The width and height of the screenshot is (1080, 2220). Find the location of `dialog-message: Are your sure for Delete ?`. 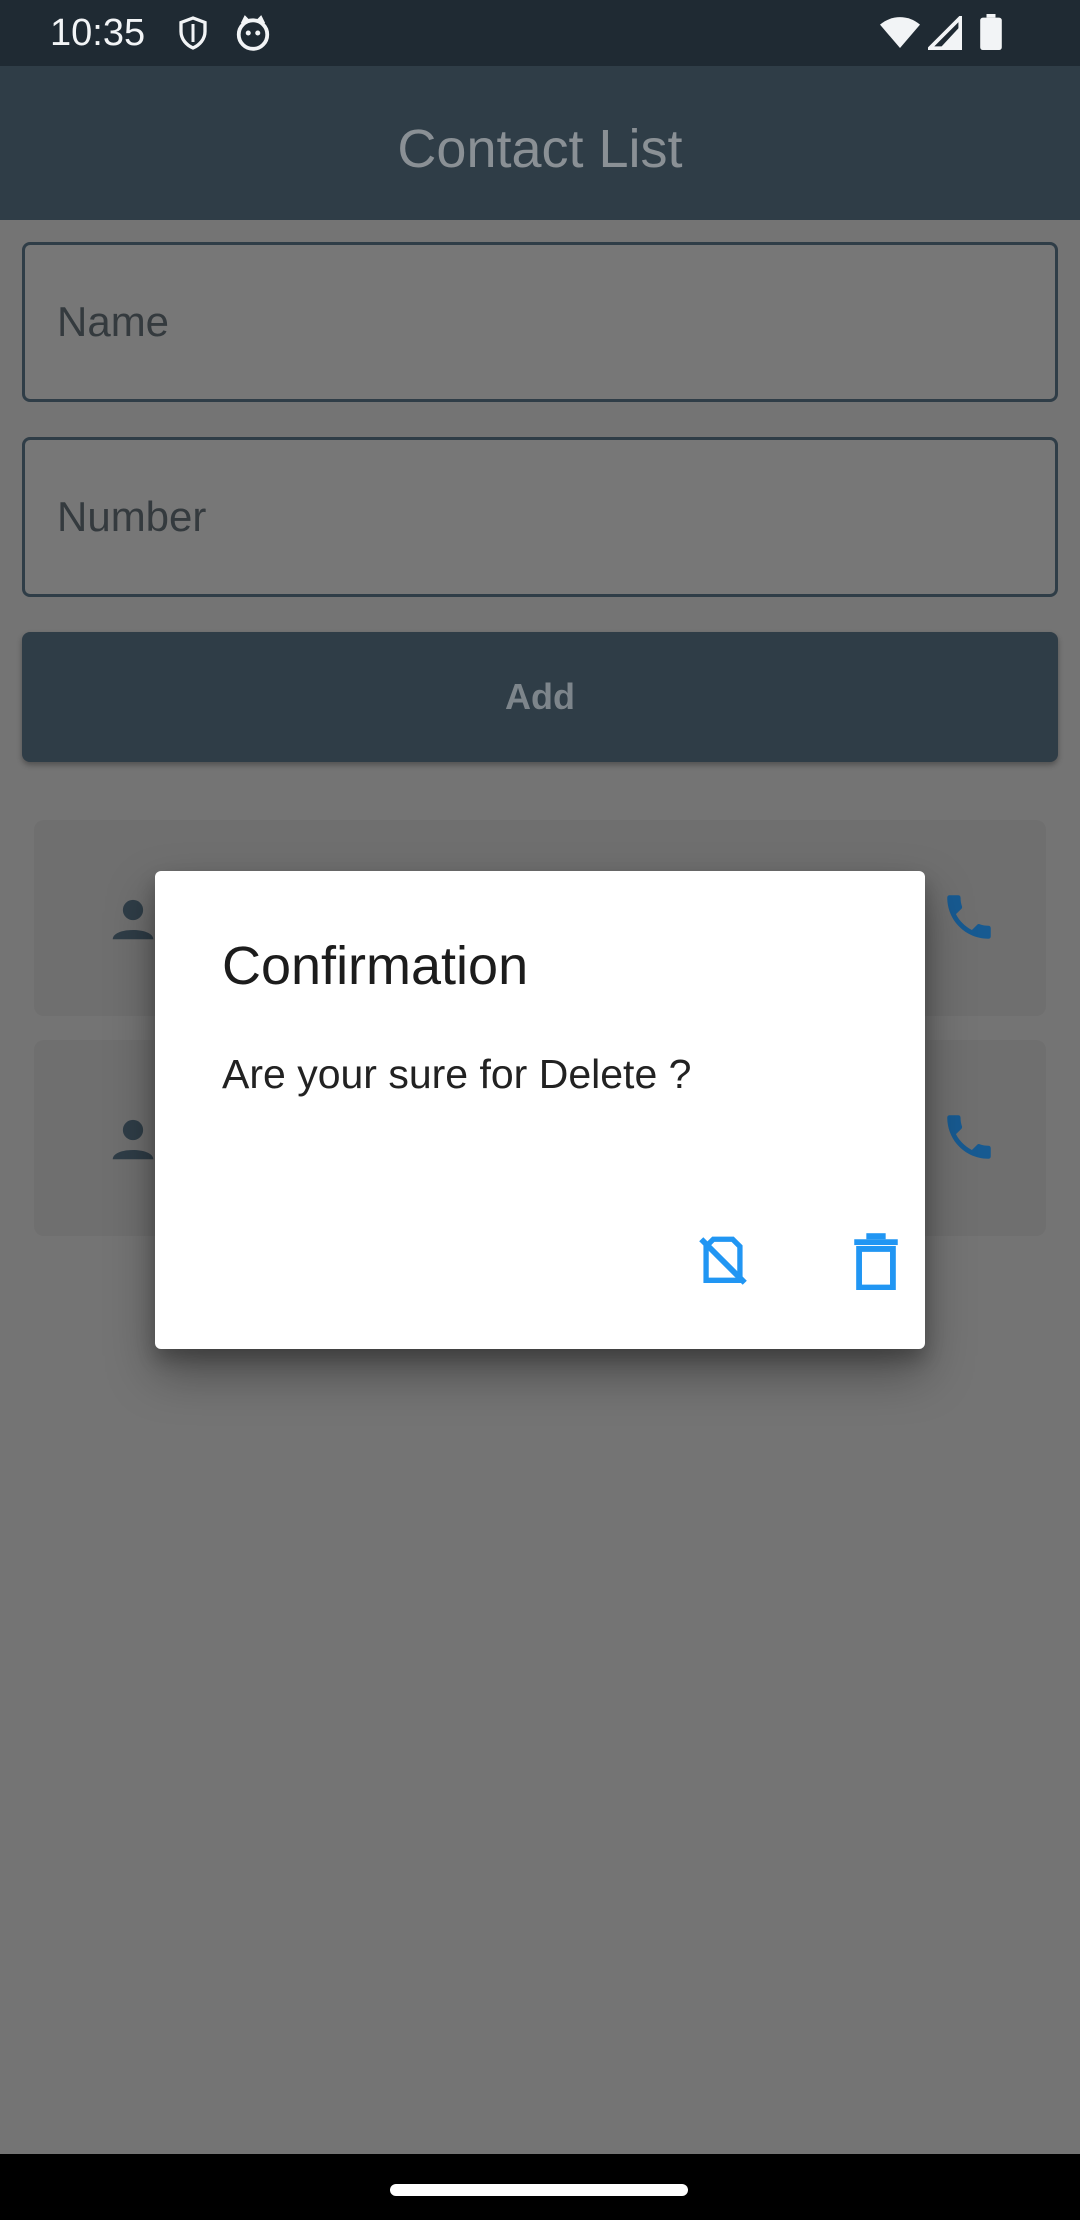

dialog-message: Are your sure for Delete ? is located at coordinates (457, 1074).